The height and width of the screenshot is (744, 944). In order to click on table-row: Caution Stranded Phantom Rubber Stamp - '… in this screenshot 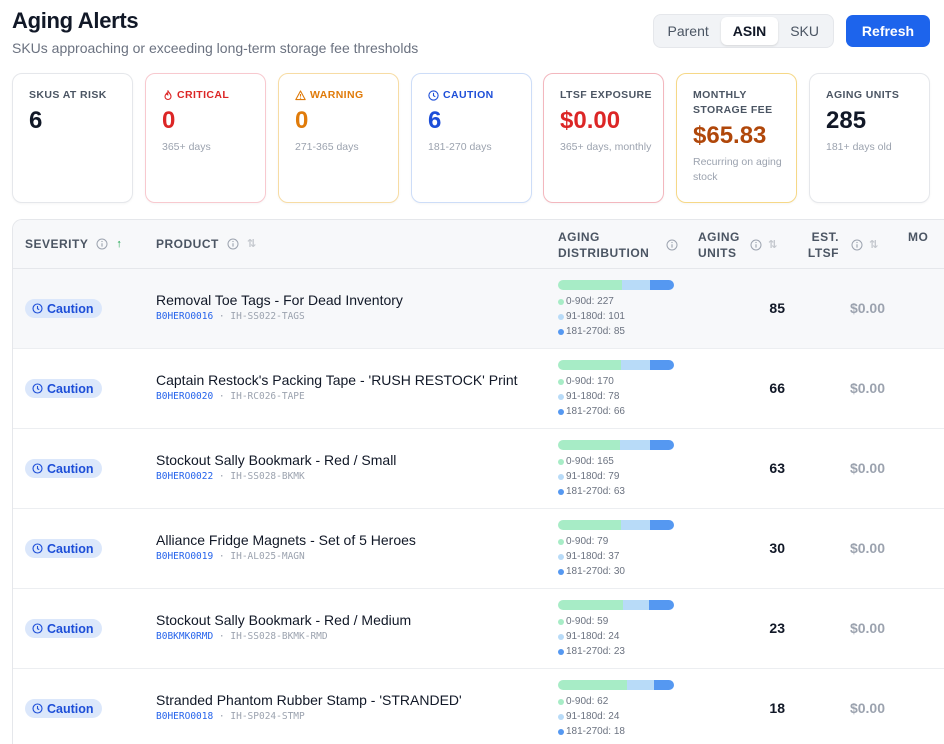, I will do `click(478, 706)`.